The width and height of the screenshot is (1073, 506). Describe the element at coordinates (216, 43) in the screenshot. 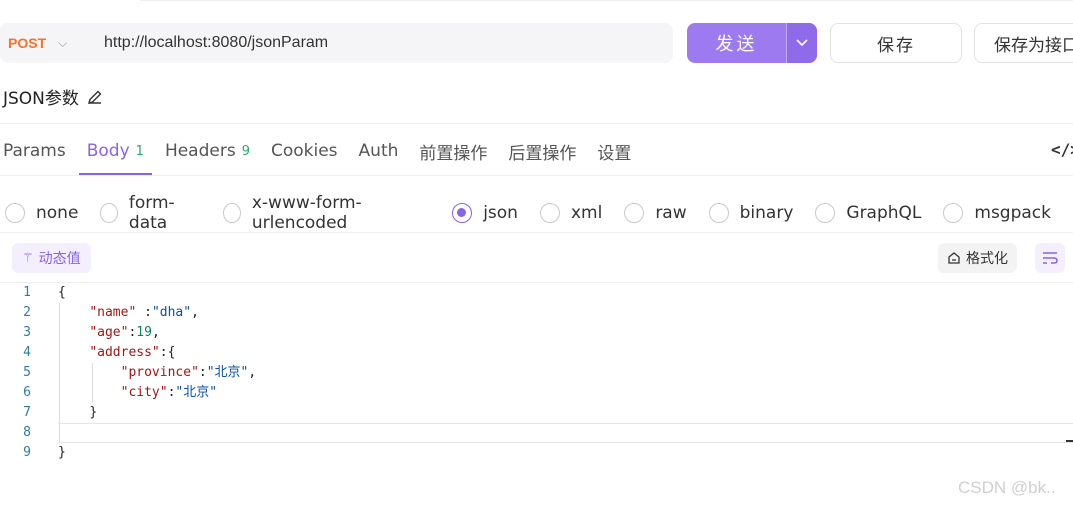

I see `url-input: http://localhost:8080/jsonParam` at that location.